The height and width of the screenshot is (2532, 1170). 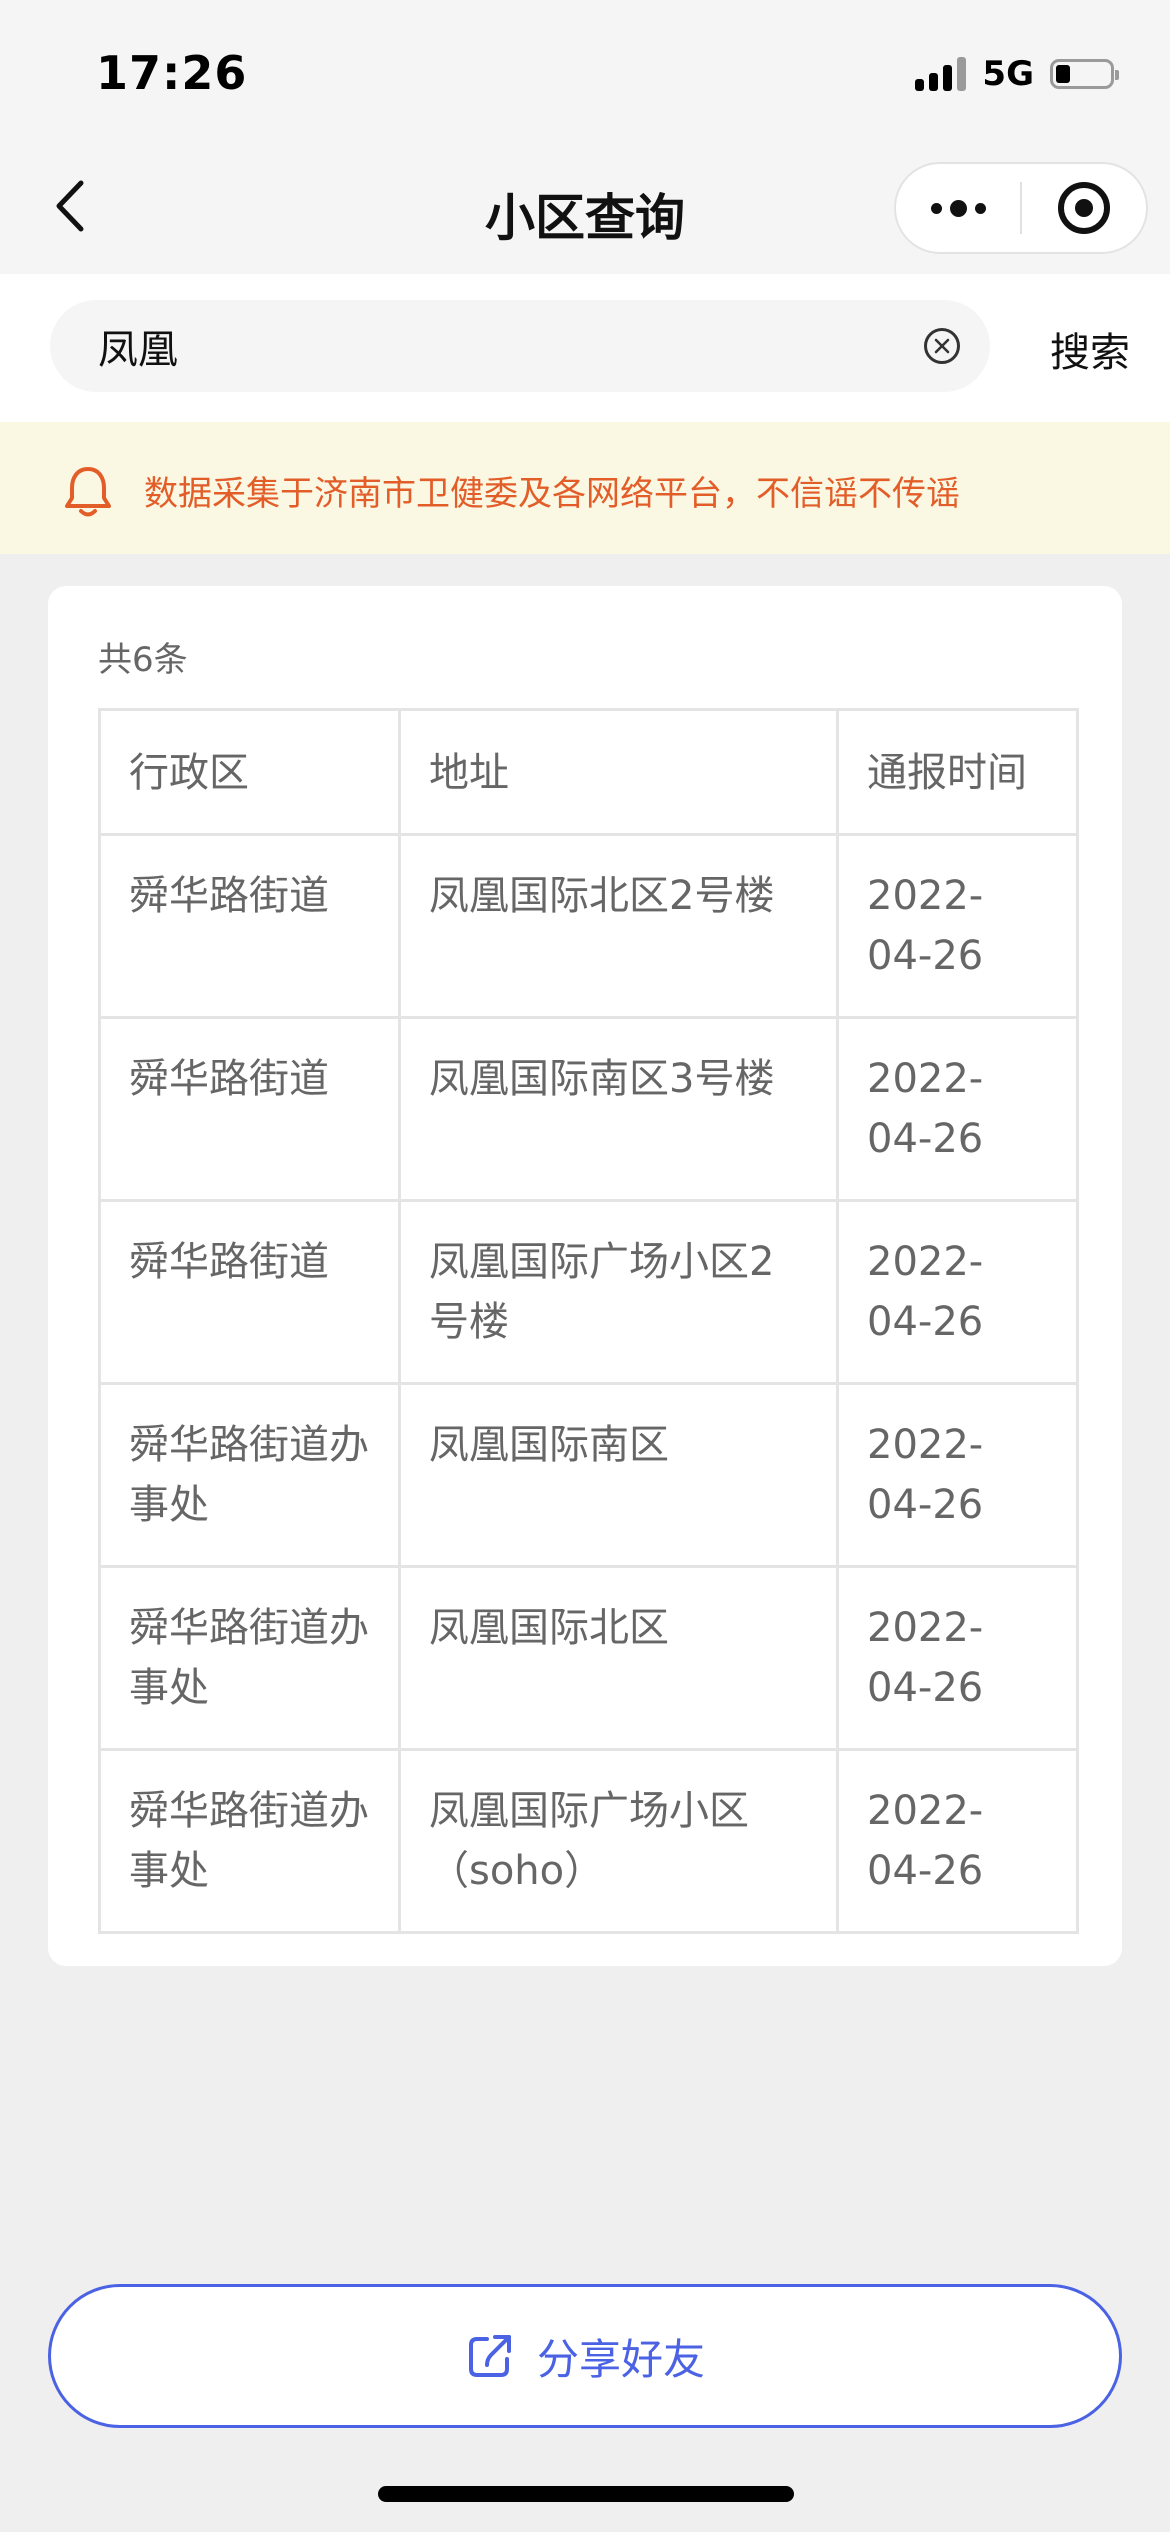 What do you see at coordinates (618, 1475) in the screenshot?
I see `cell-address: 凤凰国际南区` at bounding box center [618, 1475].